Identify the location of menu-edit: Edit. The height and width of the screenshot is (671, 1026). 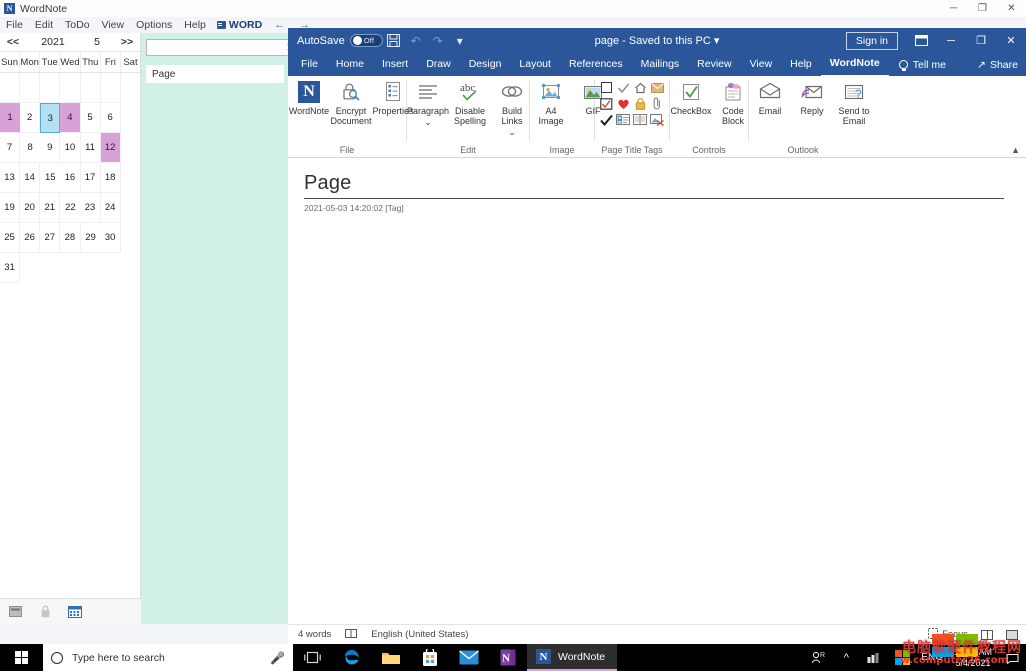
(44, 25).